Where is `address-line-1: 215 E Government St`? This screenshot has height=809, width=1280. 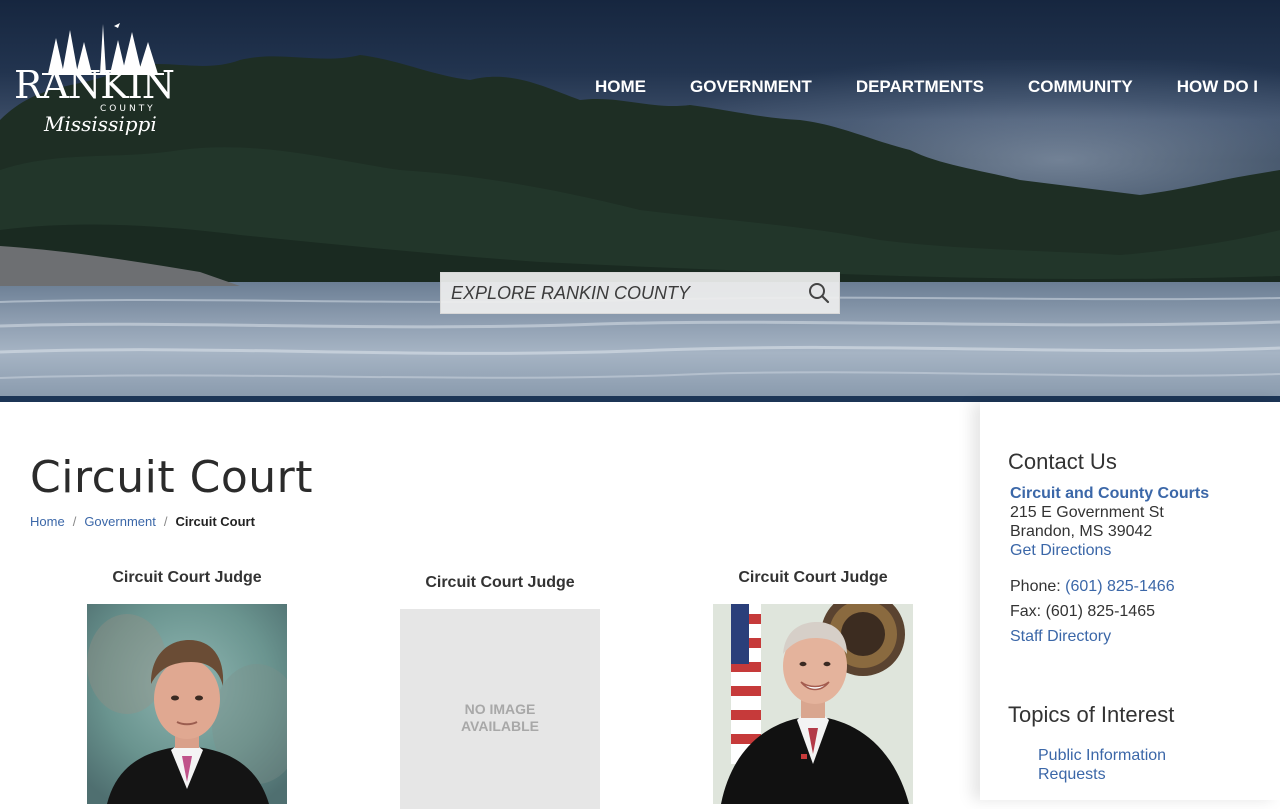 address-line-1: 215 E Government St is located at coordinates (1087, 512).